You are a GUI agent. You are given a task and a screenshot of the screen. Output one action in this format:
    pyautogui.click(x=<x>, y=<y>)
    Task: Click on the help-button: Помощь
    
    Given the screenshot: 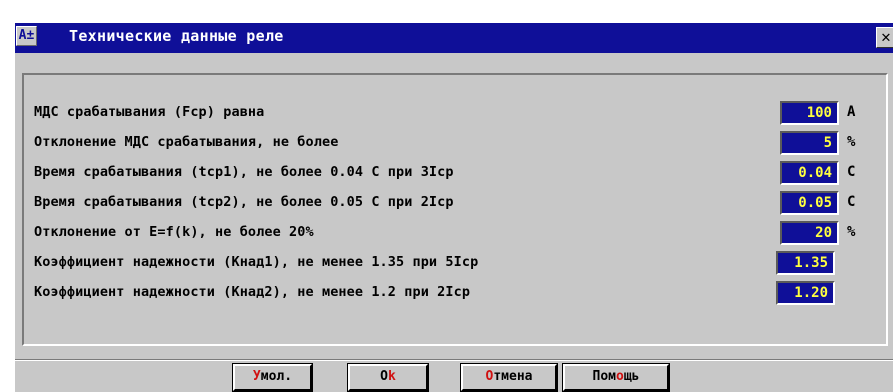 What is the action you would take?
    pyautogui.click(x=616, y=377)
    